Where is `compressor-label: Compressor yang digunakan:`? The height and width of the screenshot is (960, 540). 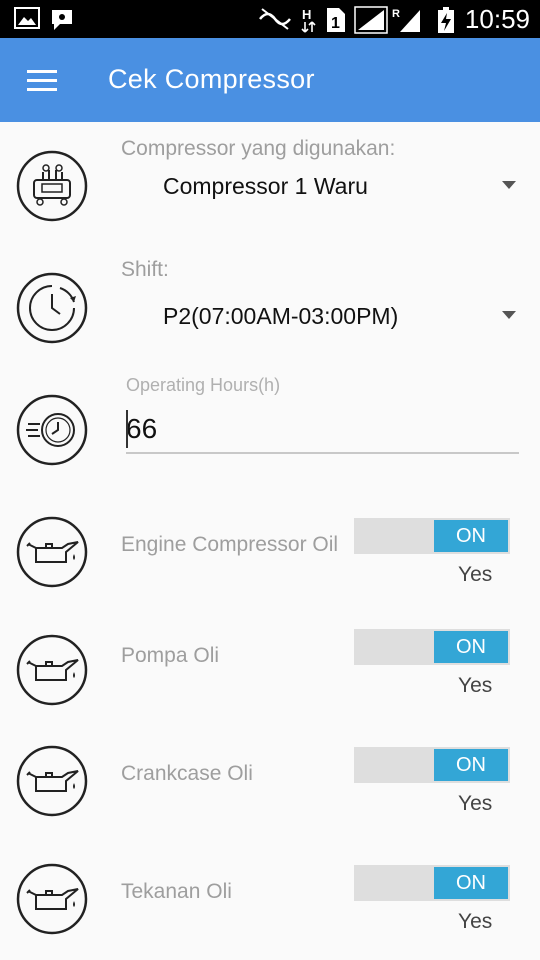 compressor-label: Compressor yang digunakan: is located at coordinates (258, 148).